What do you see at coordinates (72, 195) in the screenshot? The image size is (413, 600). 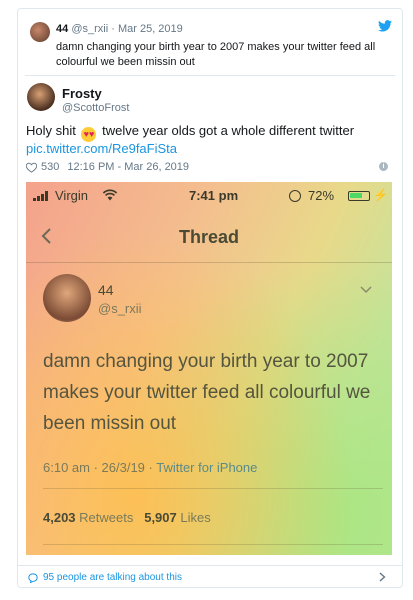 I see `carrier-name: Virgin` at bounding box center [72, 195].